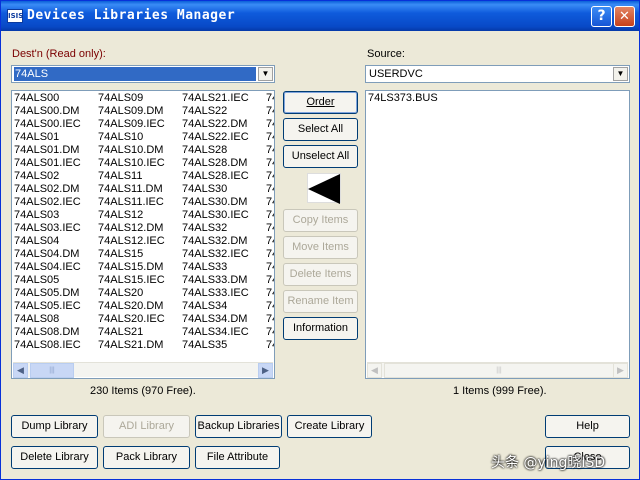 This screenshot has width=640, height=480. Describe the element at coordinates (224, 254) in the screenshot. I see `list-item: 74ALS32.IEC` at that location.